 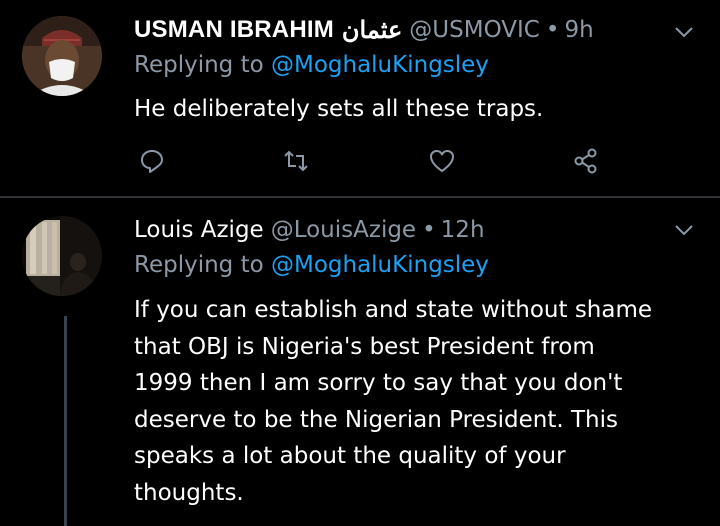 What do you see at coordinates (350, 456) in the screenshot?
I see `tweet-text-line: speaks a lot about the quality of your` at bounding box center [350, 456].